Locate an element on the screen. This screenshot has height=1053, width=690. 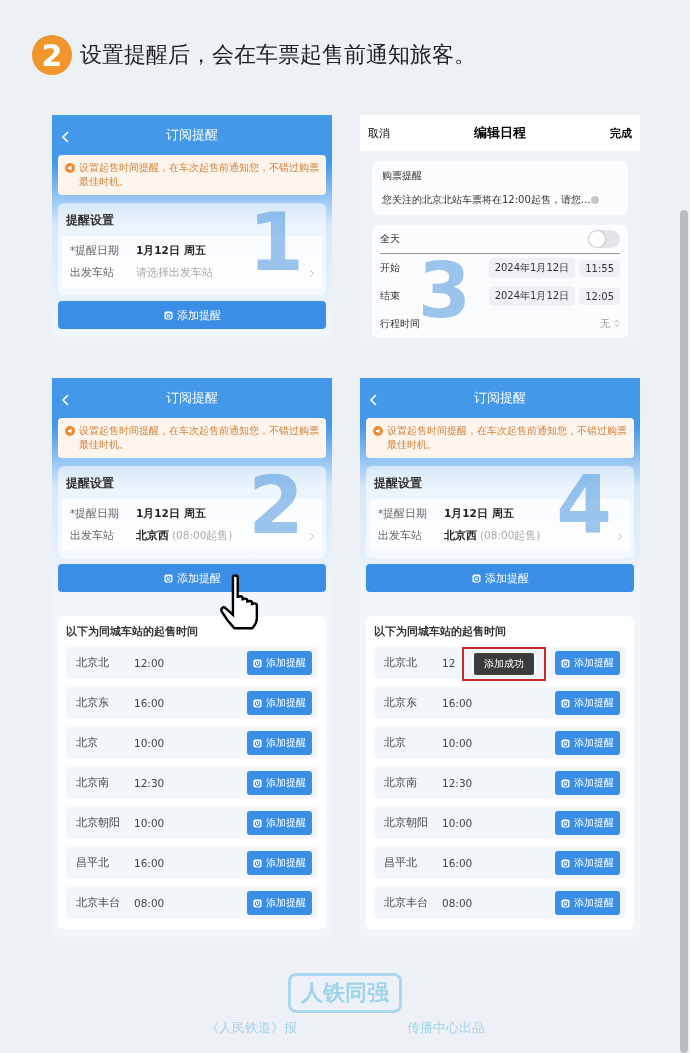
step-badge: 2 is located at coordinates (52, 55).